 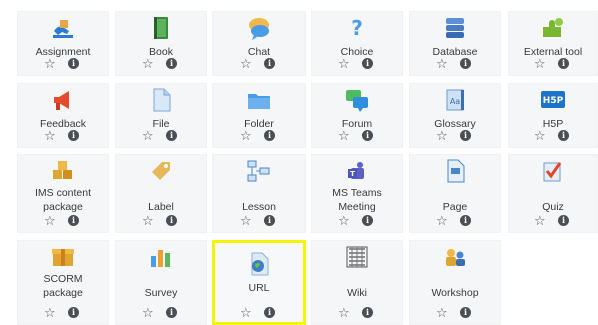 What do you see at coordinates (259, 193) in the screenshot?
I see `activity-tile-lesson: Lesson ☆ i` at bounding box center [259, 193].